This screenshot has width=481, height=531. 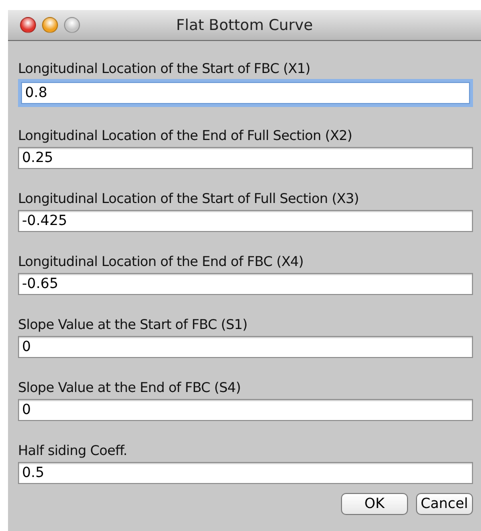 I want to click on field-label: Longitudinal Location of the End of Full Section (X2), so click(x=185, y=136).